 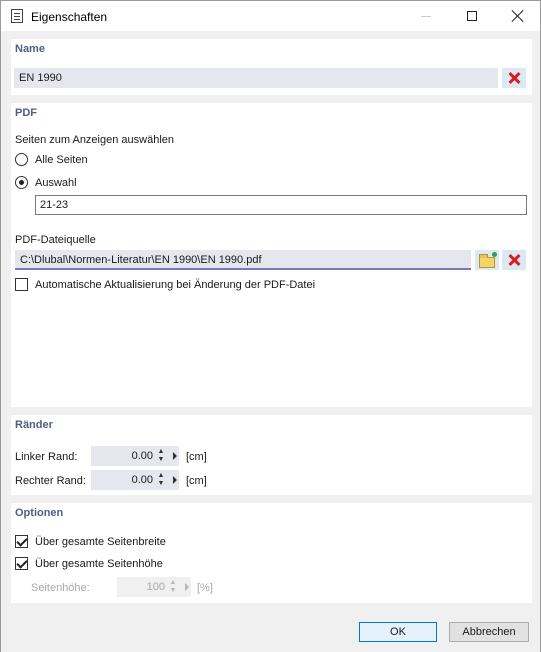 I want to click on auto-update-checkbox, so click(x=21, y=284).